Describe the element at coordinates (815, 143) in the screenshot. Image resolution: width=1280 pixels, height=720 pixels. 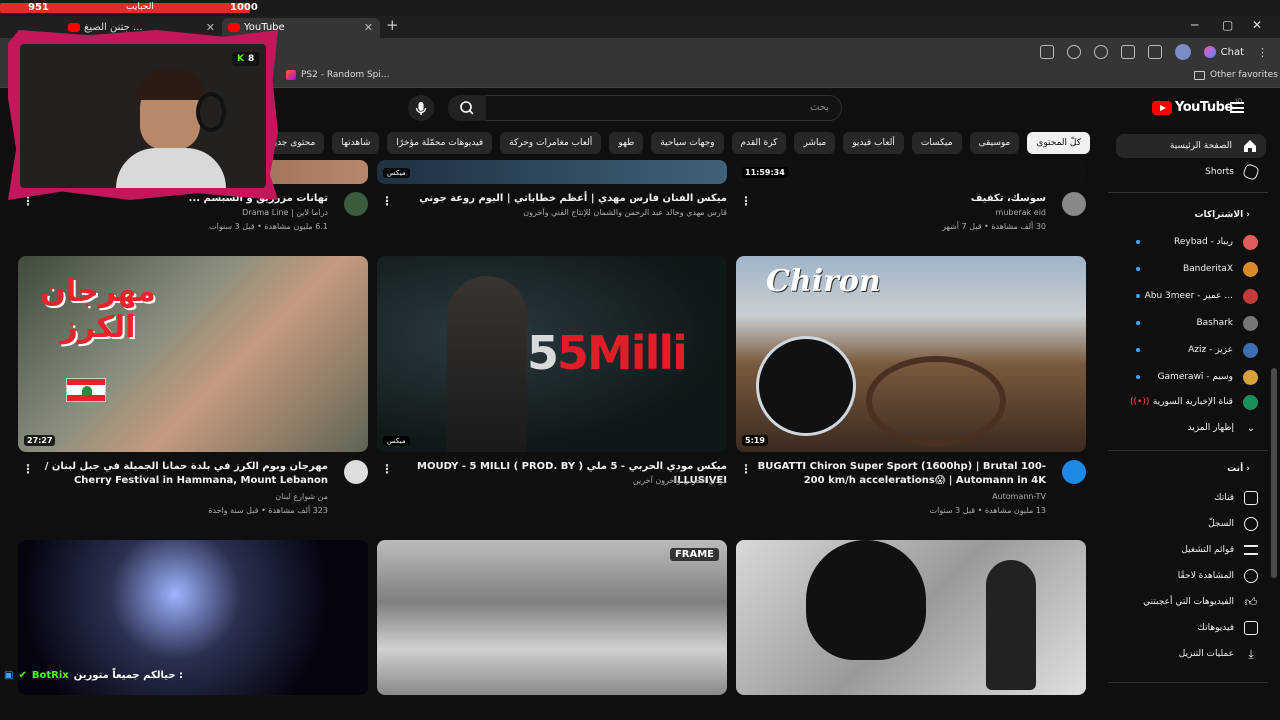
I see `chip-live: مباشر` at that location.